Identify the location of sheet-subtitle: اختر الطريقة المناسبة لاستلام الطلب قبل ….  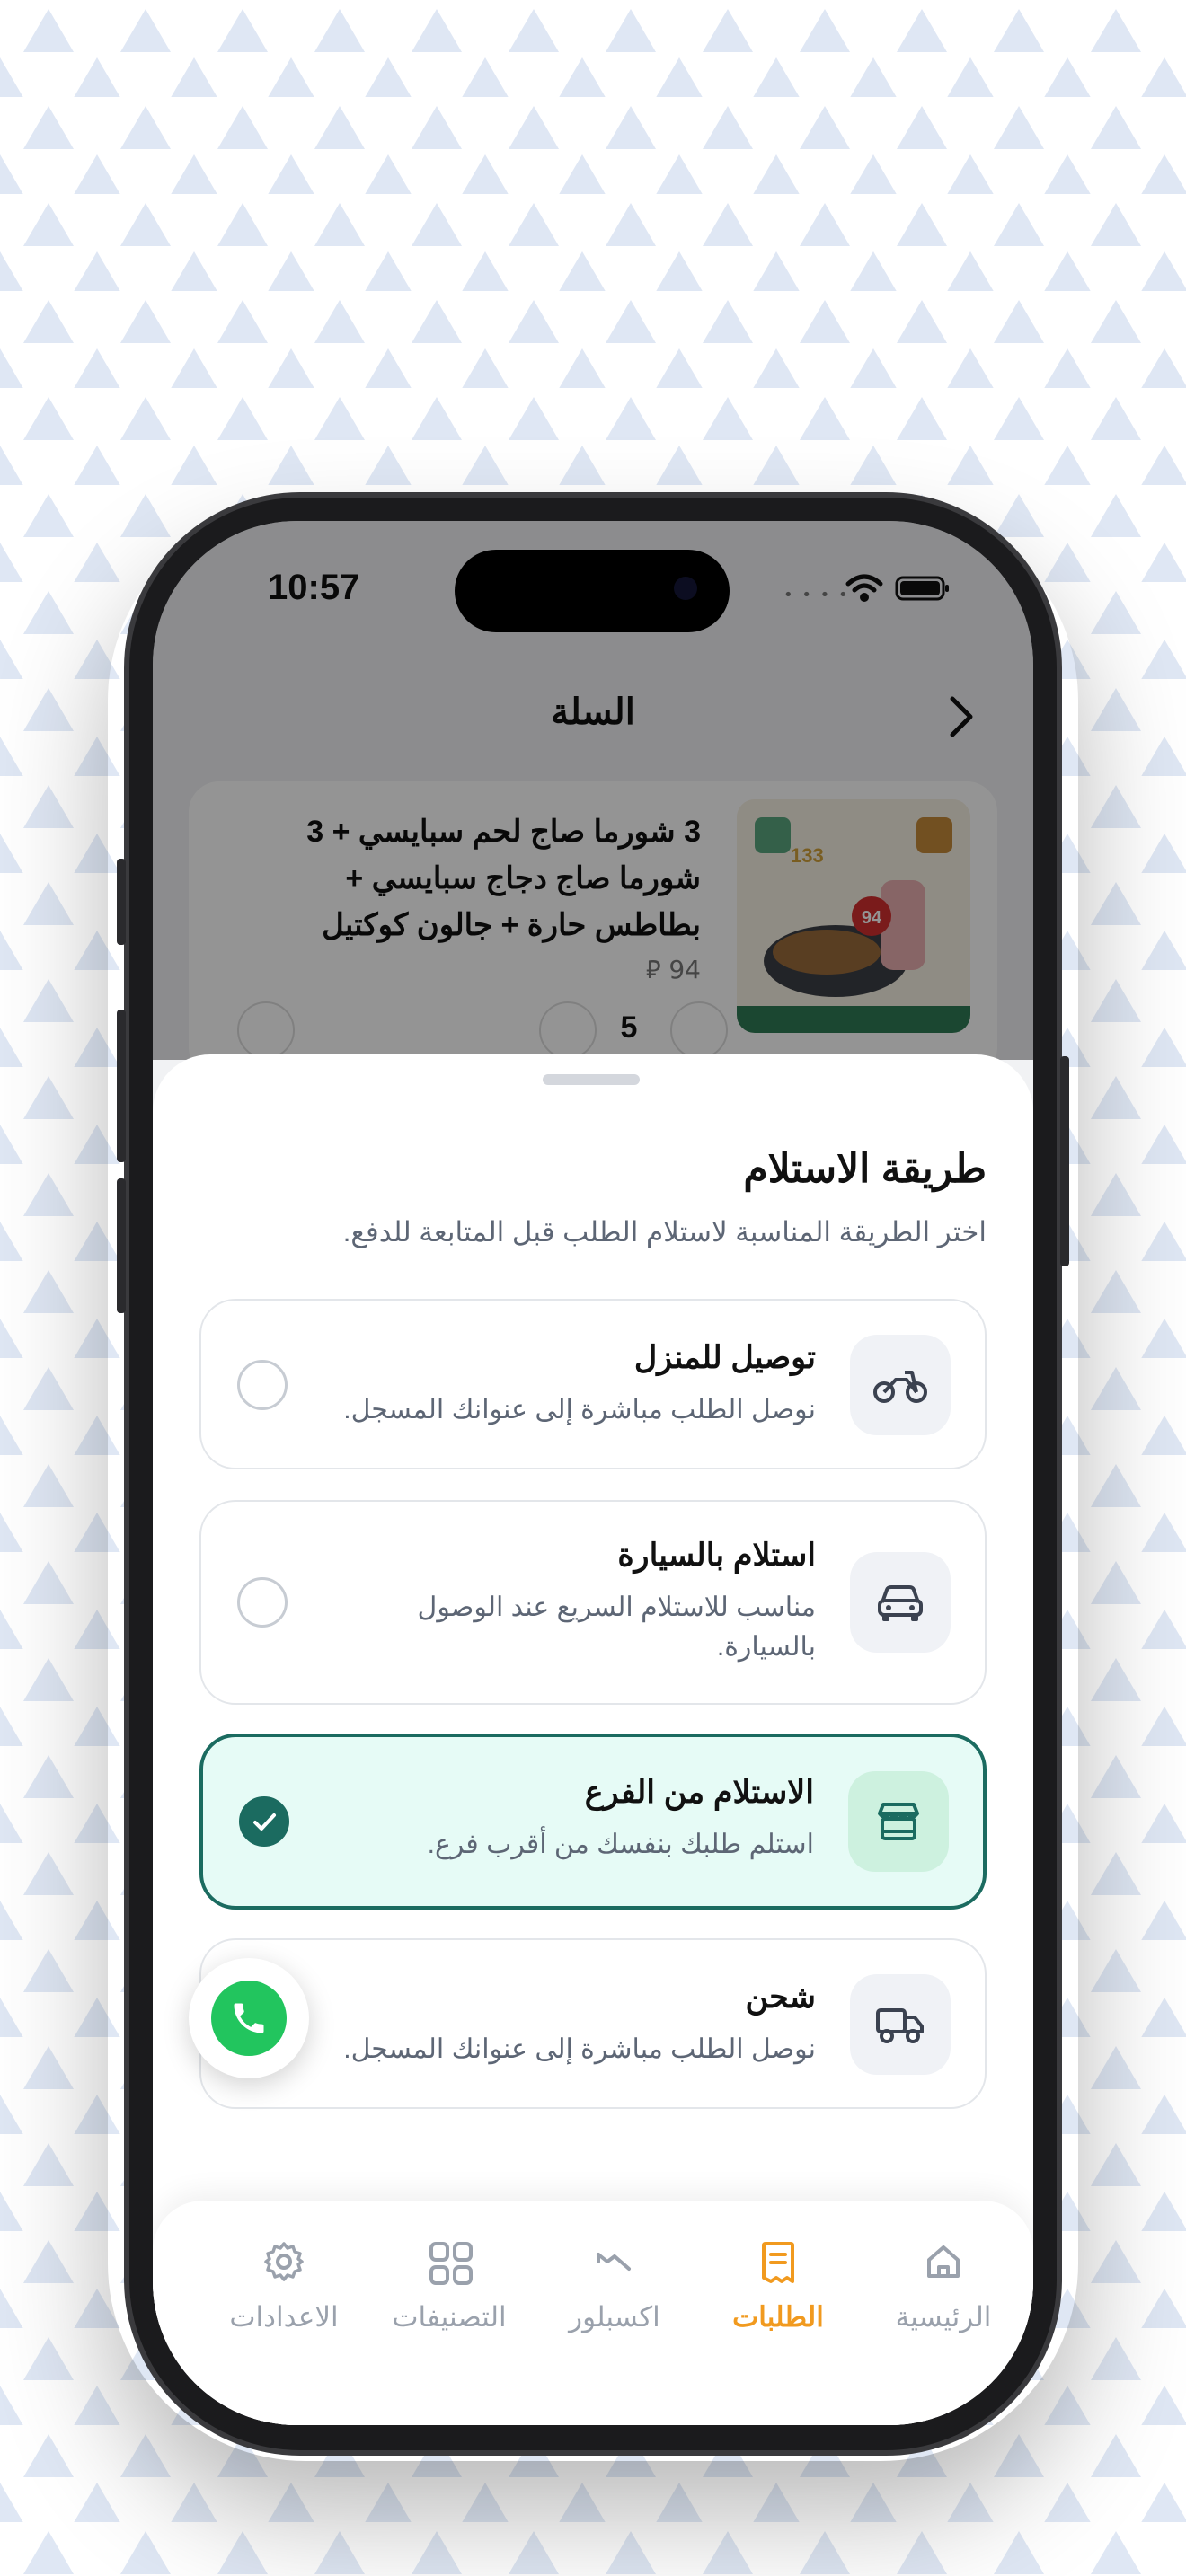
(664, 1232).